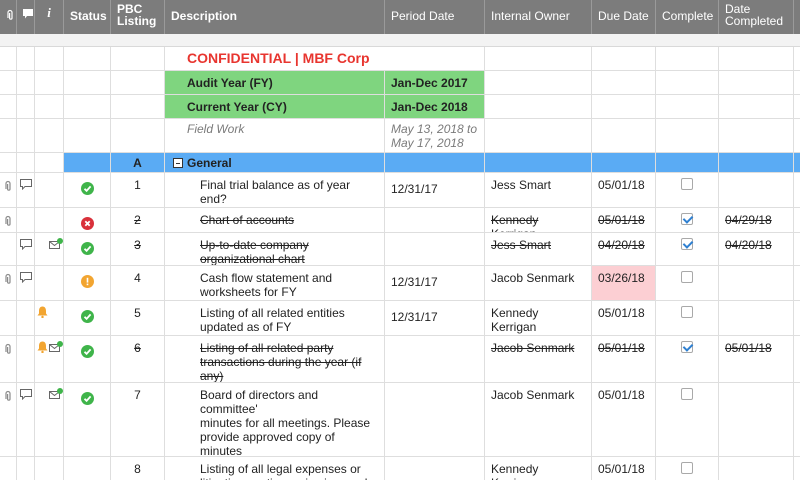 Image resolution: width=800 pixels, height=480 pixels. Describe the element at coordinates (138, 419) in the screenshot. I see `pbc-number-cell: 7` at that location.